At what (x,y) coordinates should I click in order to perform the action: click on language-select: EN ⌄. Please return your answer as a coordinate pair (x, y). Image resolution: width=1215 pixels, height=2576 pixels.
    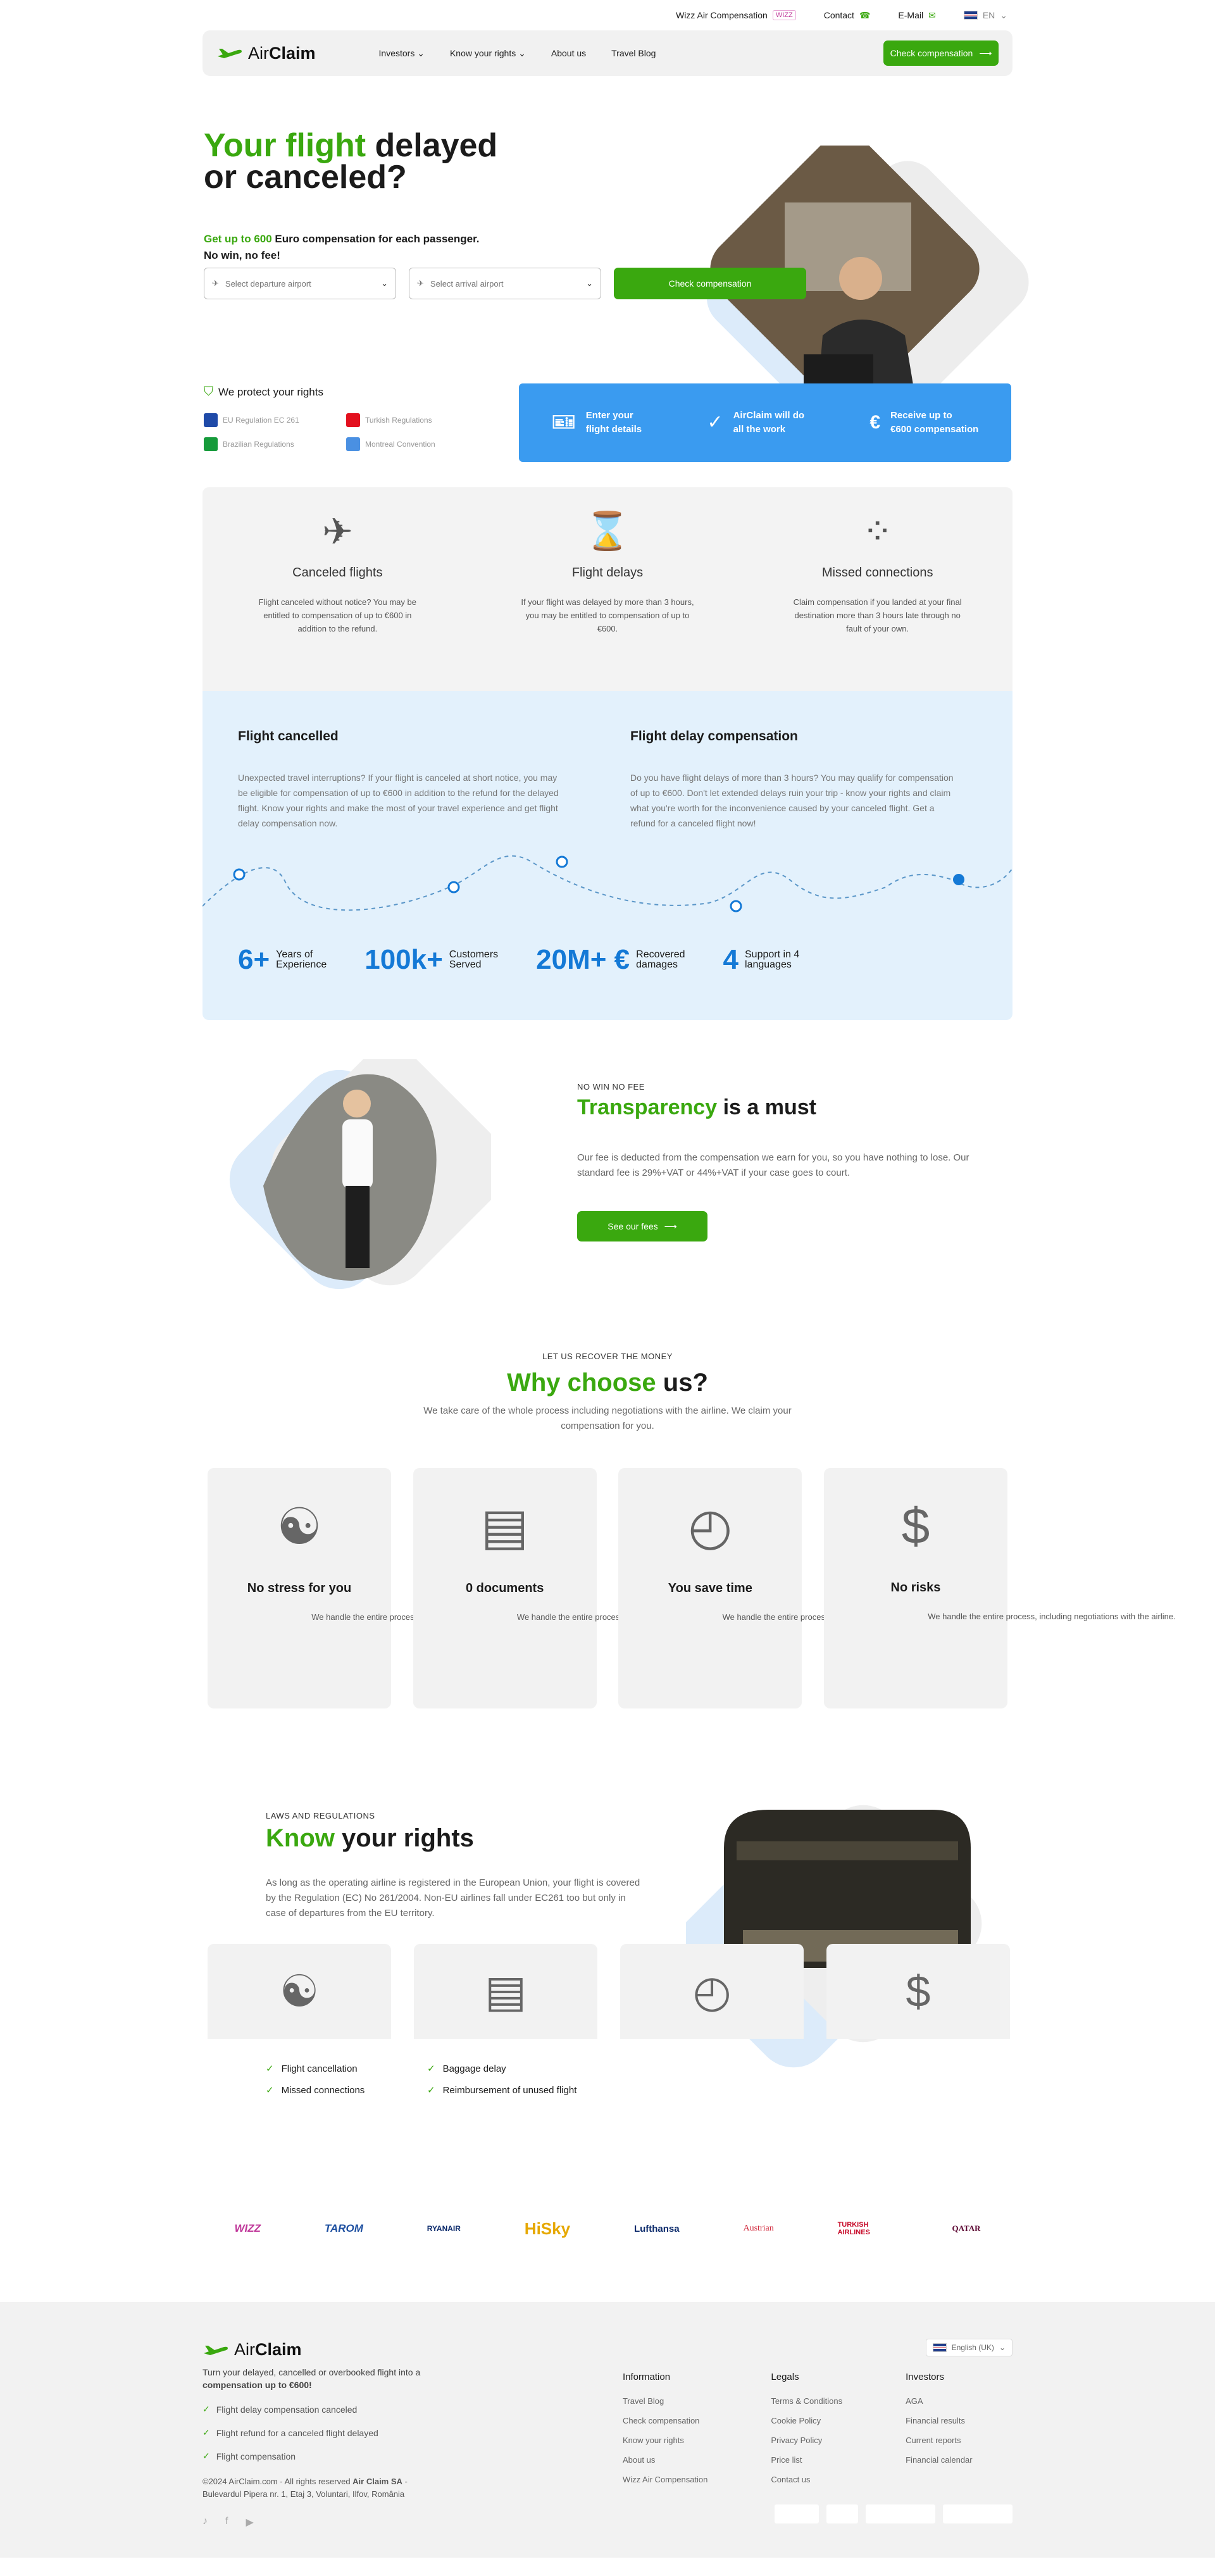
    Looking at the image, I should click on (985, 15).